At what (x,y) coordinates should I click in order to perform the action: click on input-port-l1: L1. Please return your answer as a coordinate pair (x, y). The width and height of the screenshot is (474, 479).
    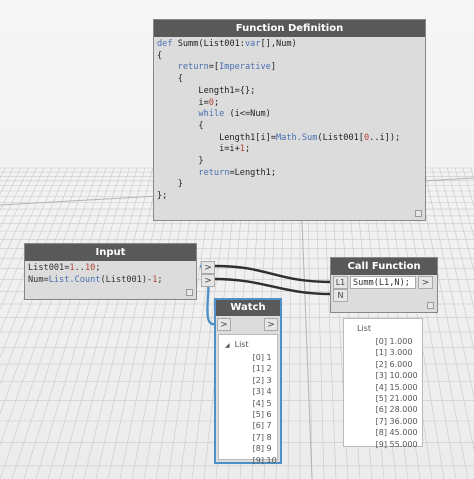
    Looking at the image, I should click on (340, 282).